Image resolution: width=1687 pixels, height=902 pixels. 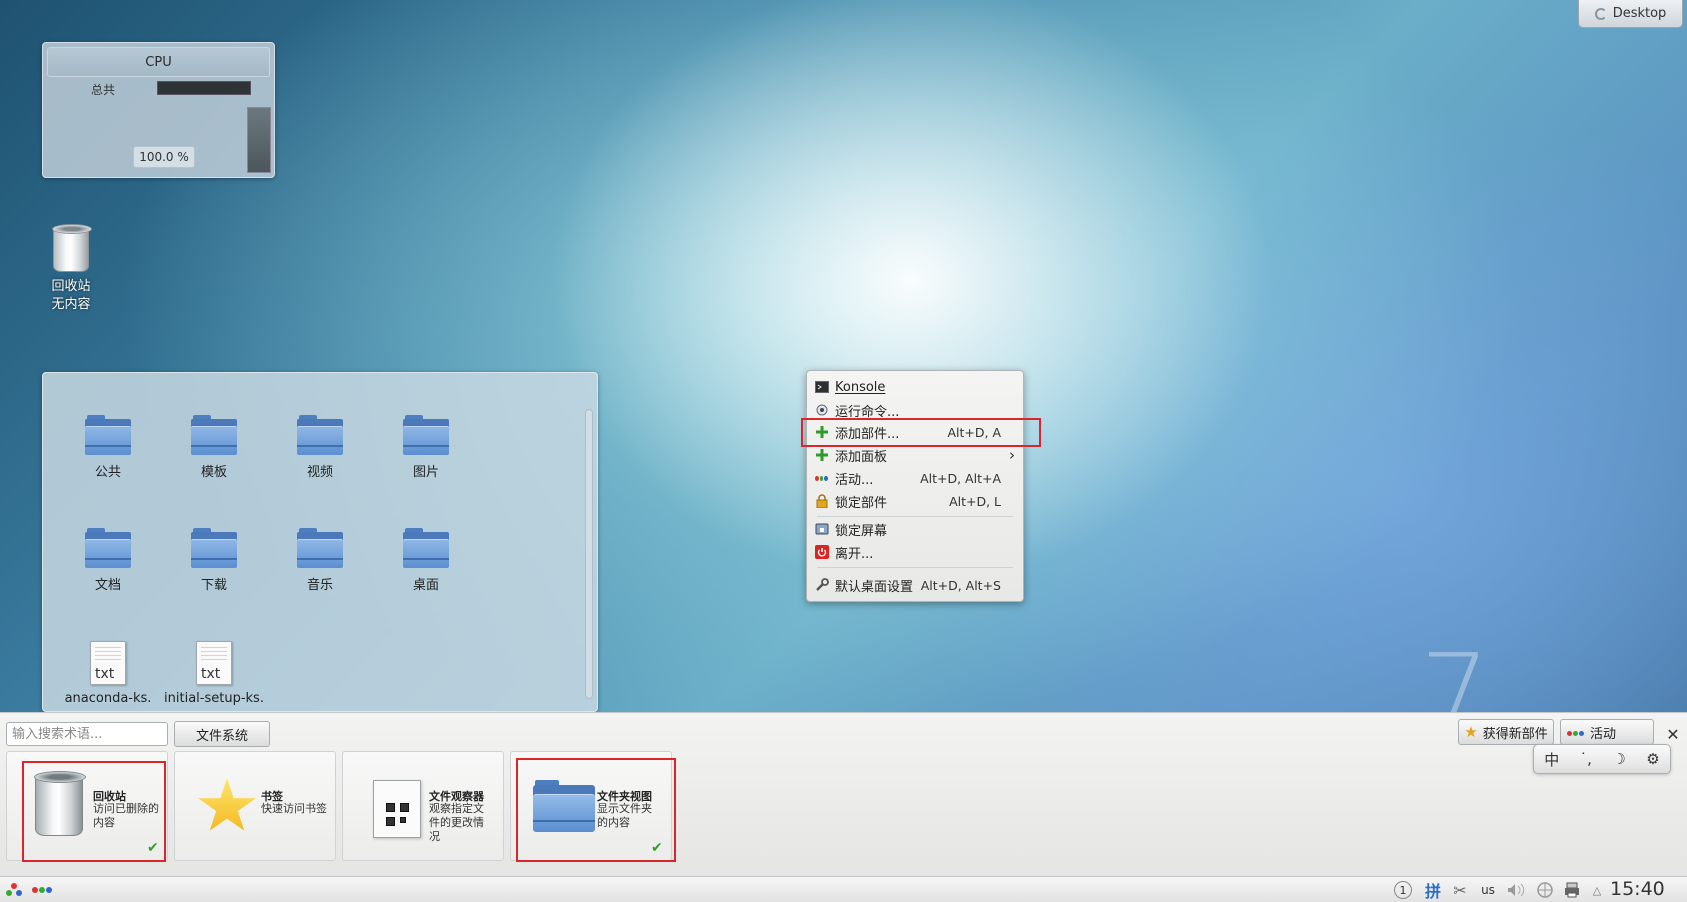 I want to click on file-item-anaconda-ks: txt anaconda-ks., so click(x=108, y=673).